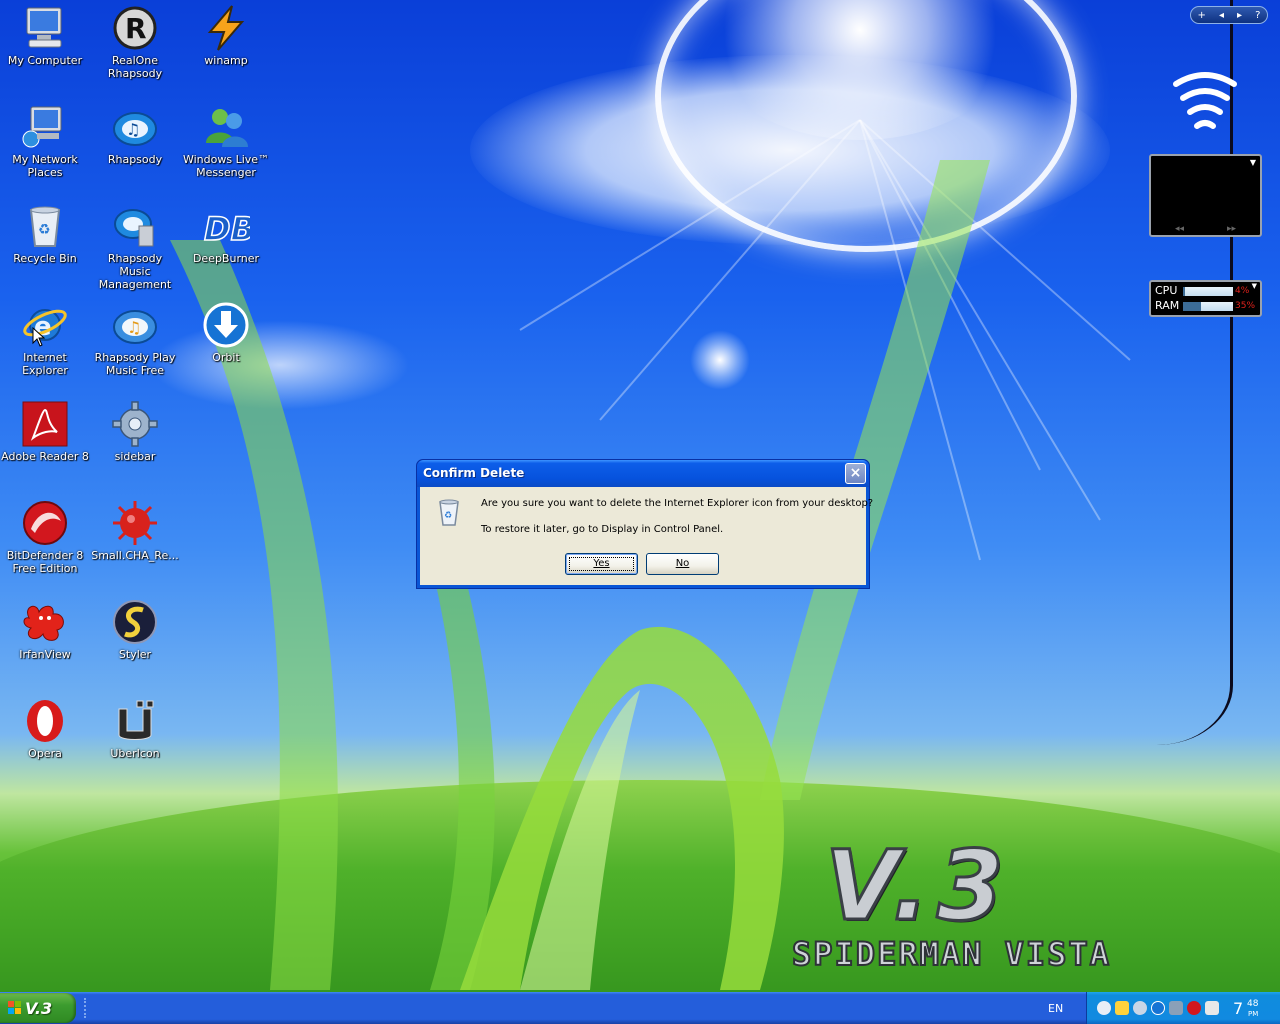 This screenshot has height=1024, width=1280. What do you see at coordinates (1231, 229) in the screenshot?
I see `media-next-button: ▸▸` at bounding box center [1231, 229].